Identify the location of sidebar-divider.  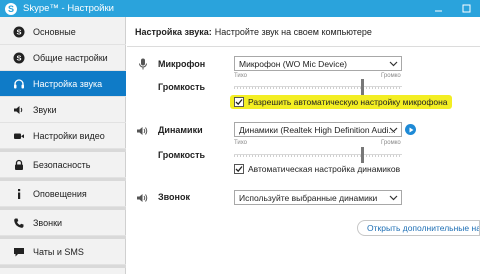
(63, 266).